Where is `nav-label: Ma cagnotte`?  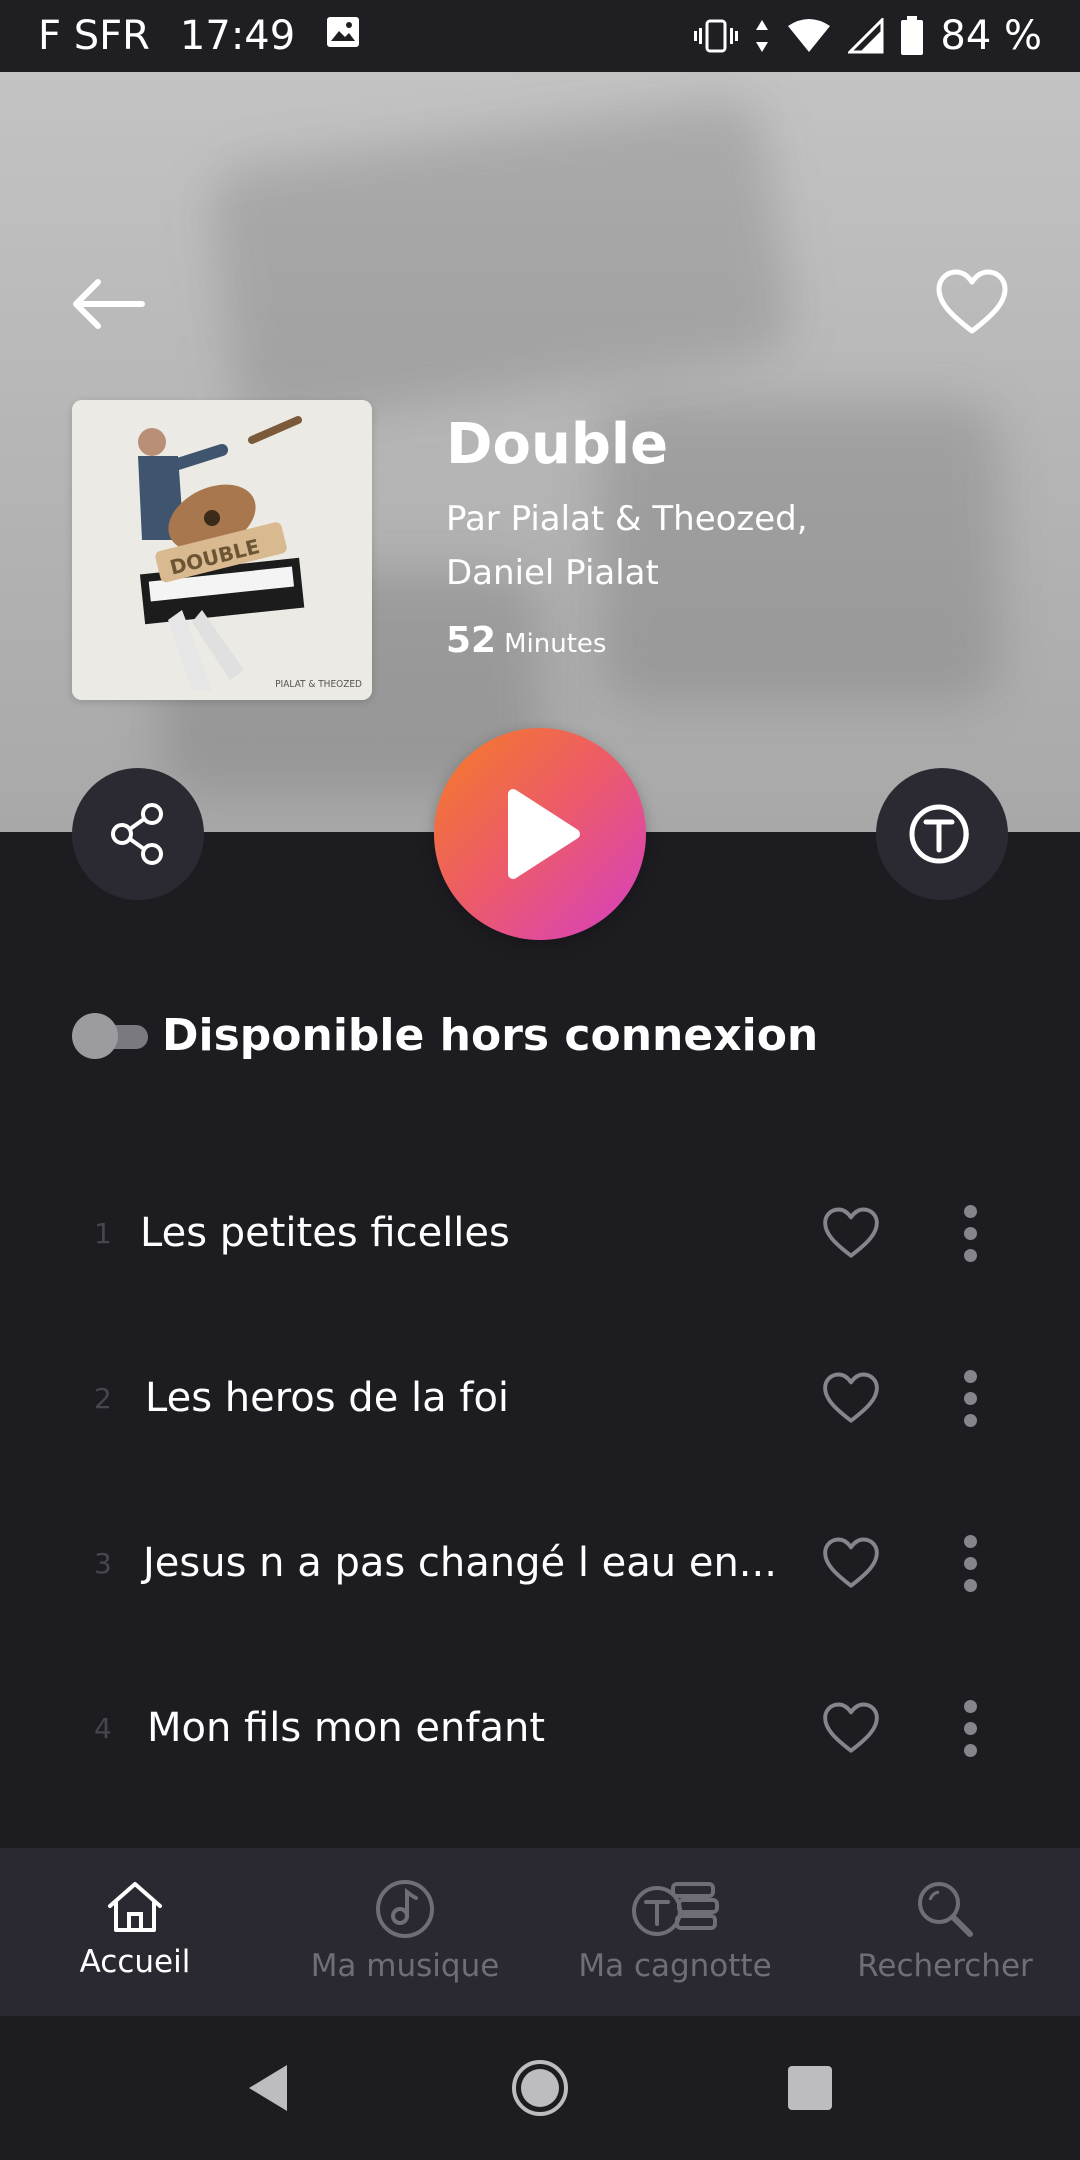
nav-label: Ma cagnotte is located at coordinates (675, 1966).